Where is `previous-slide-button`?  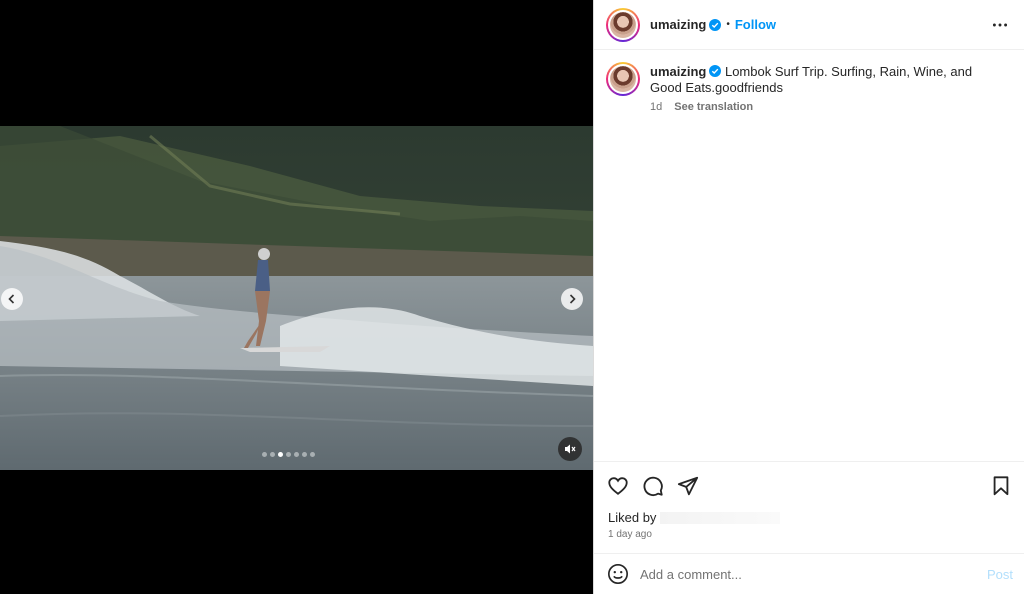
previous-slide-button is located at coordinates (12, 299).